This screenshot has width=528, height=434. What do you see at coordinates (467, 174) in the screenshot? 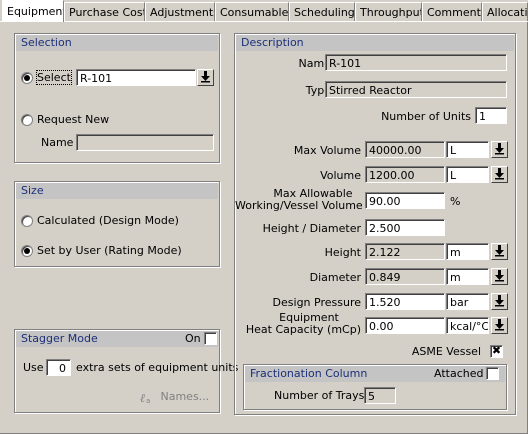
I see `volume-unit: L` at bounding box center [467, 174].